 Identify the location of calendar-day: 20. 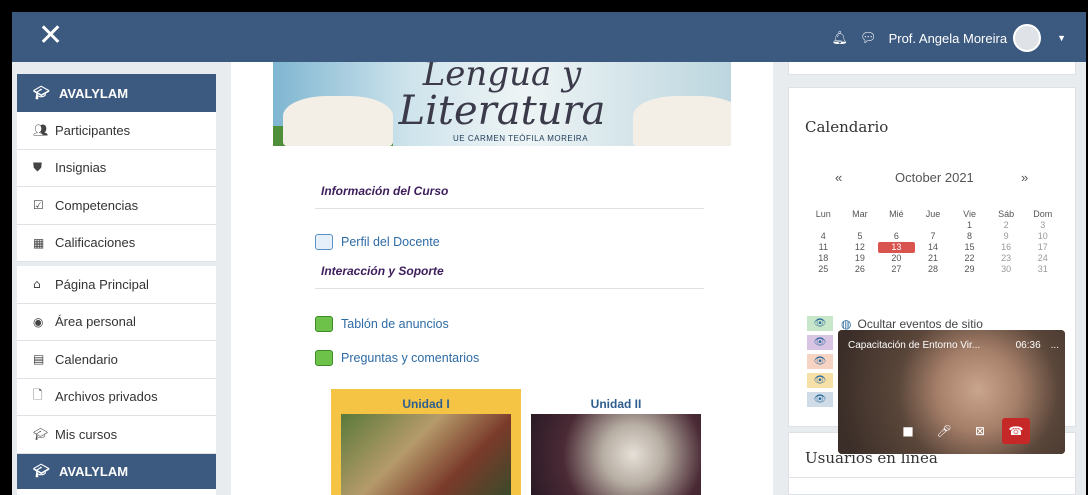
(896, 258).